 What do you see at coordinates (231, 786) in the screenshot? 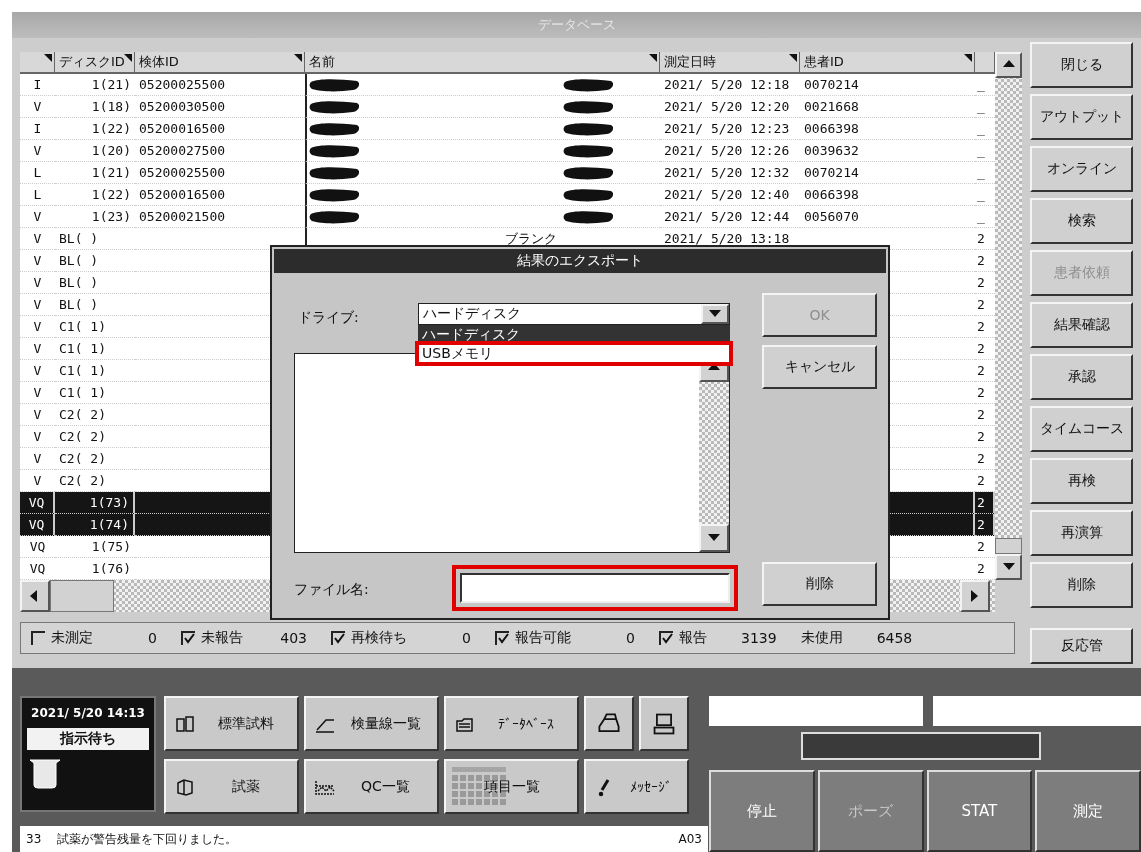
I see `nav-button: 試薬` at bounding box center [231, 786].